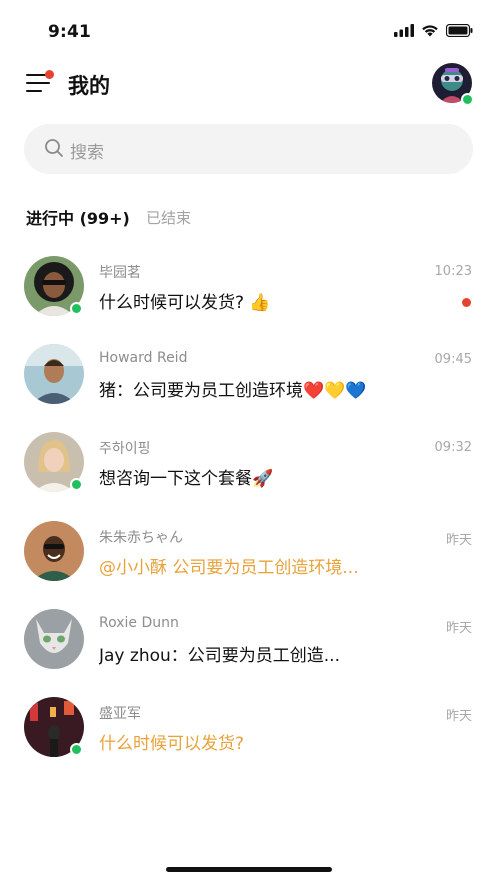 The image size is (497, 883). What do you see at coordinates (453, 271) in the screenshot?
I see `message-time: 10:23` at bounding box center [453, 271].